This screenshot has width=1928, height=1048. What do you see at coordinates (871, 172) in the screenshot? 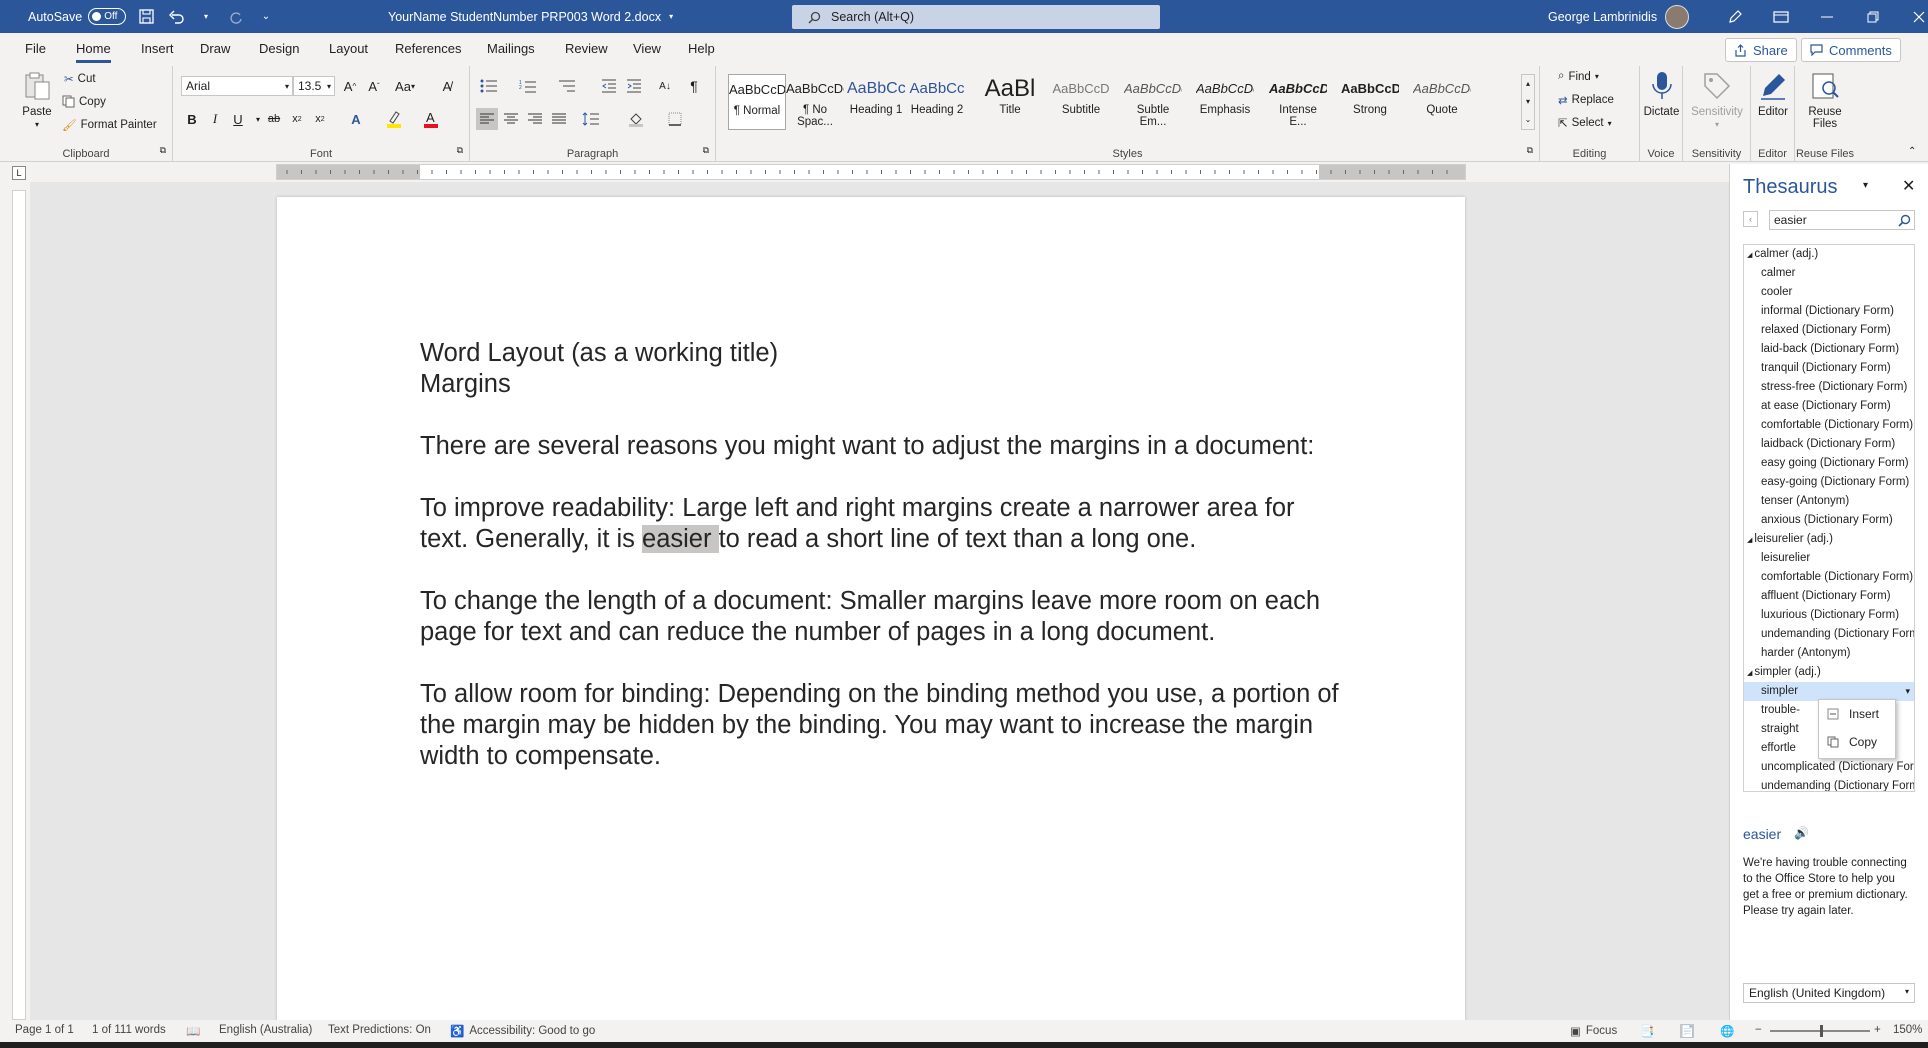
I see `horizontal-ruler` at bounding box center [871, 172].